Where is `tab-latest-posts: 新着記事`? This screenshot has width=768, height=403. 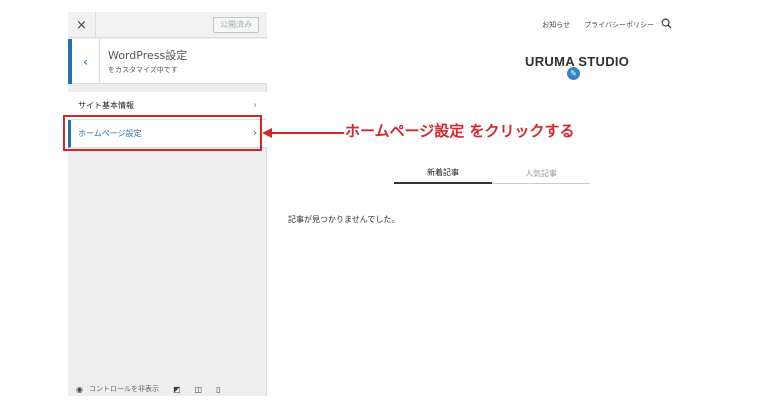 tab-latest-posts: 新着記事 is located at coordinates (443, 173).